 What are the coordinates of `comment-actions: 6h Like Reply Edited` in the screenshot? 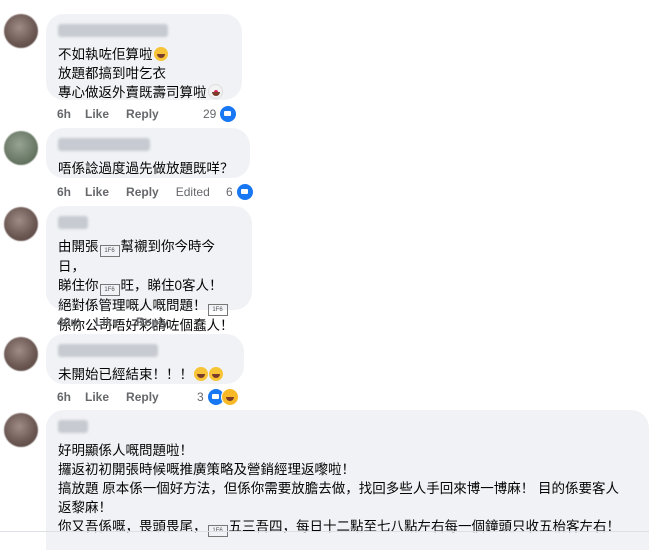 It's located at (142, 192).